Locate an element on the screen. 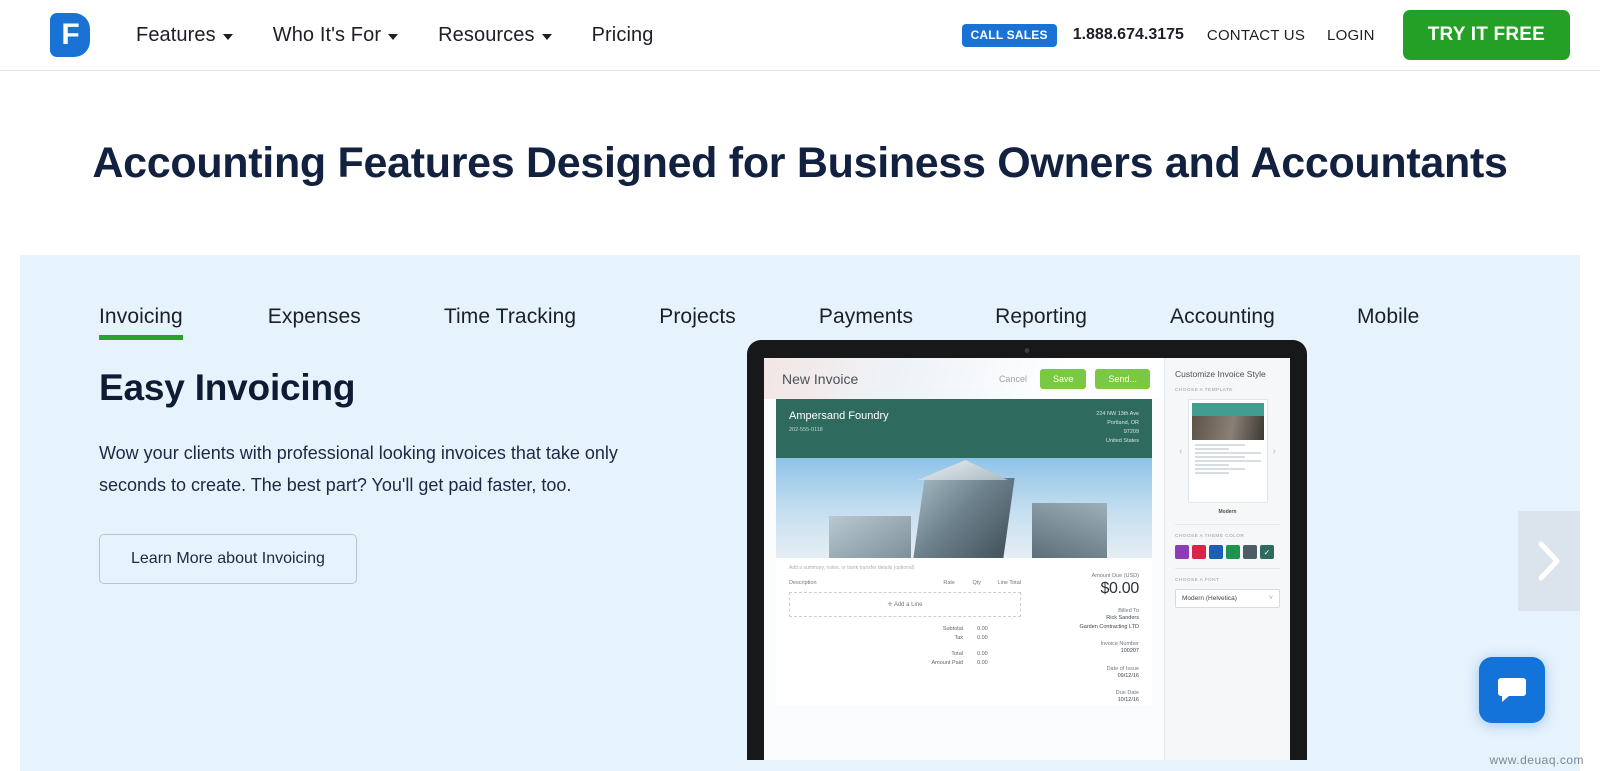  color-swatch-red is located at coordinates (1199, 552).